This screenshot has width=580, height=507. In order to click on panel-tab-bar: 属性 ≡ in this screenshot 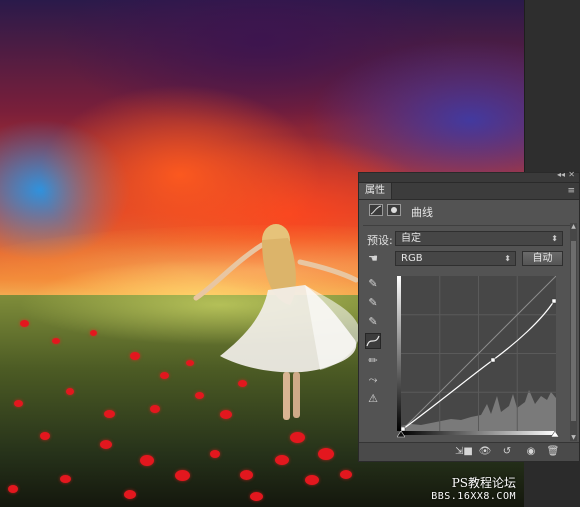, I will do `click(469, 191)`.